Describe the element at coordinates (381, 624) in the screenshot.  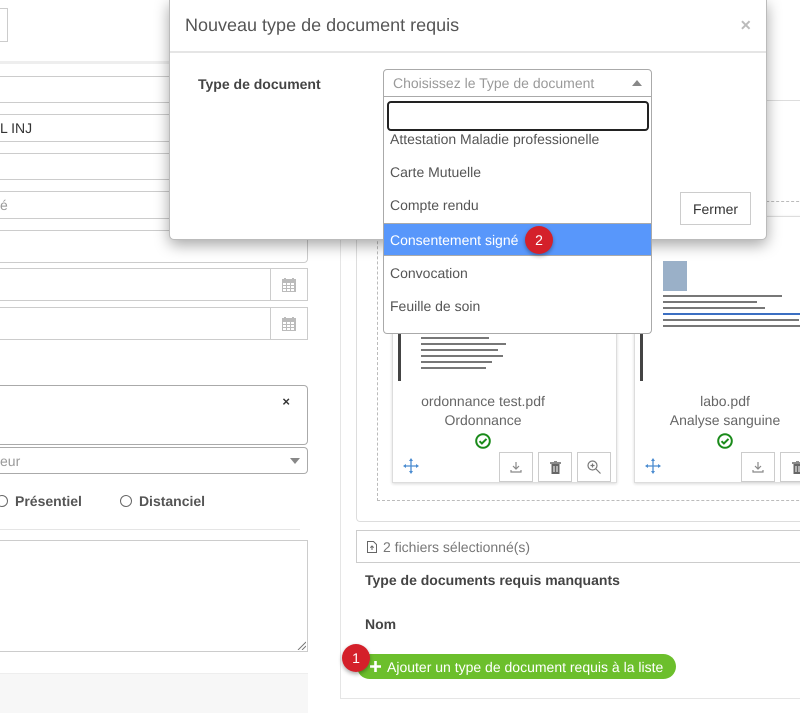
I see `column-header: Nom` at that location.